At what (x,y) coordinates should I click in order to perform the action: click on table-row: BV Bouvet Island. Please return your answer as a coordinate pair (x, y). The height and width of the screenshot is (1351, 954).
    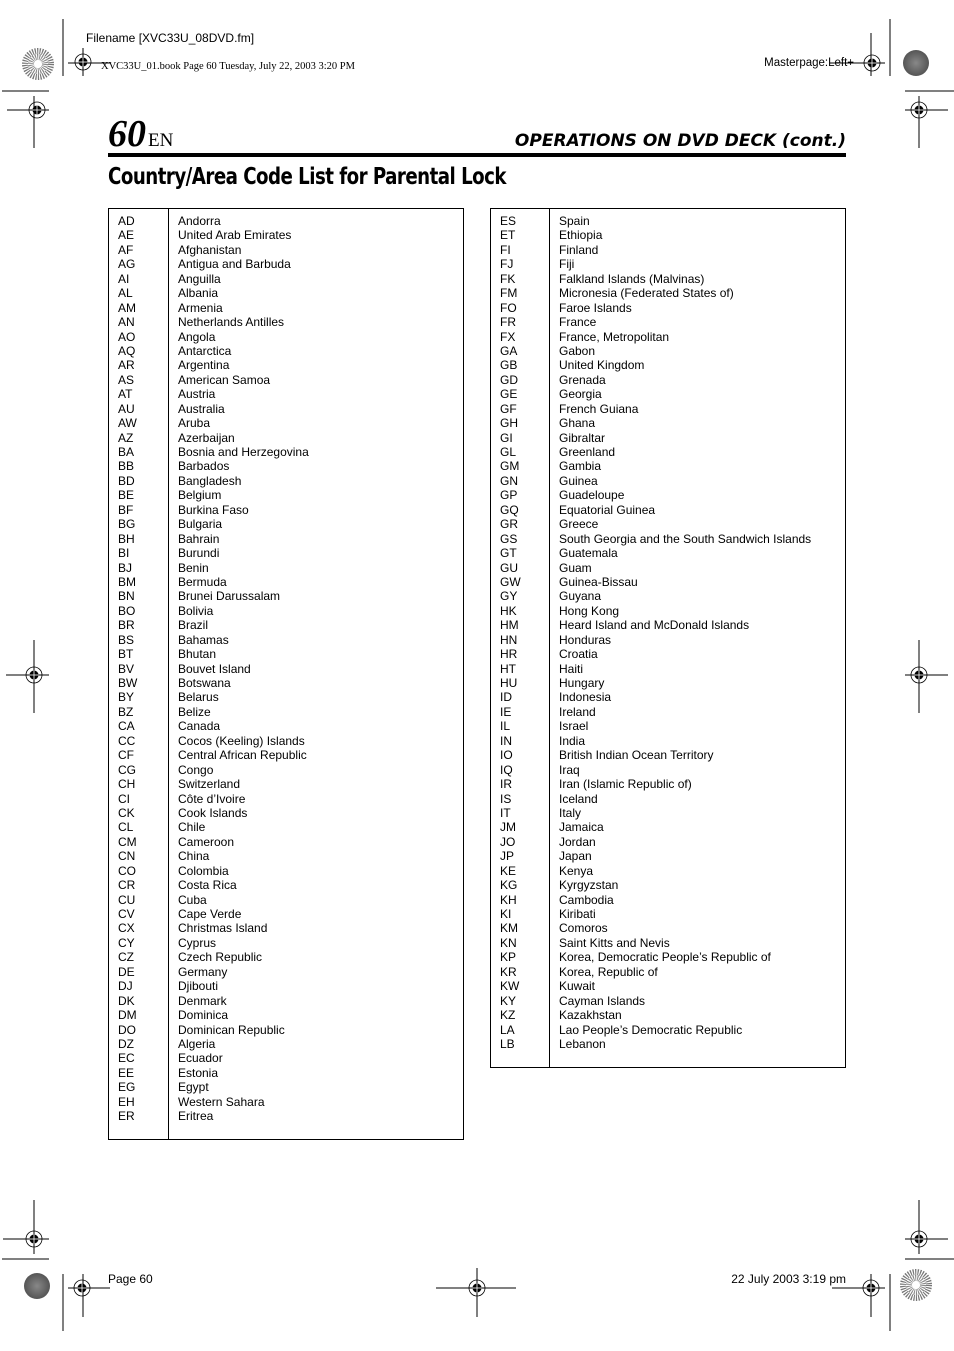
    Looking at the image, I should click on (286, 669).